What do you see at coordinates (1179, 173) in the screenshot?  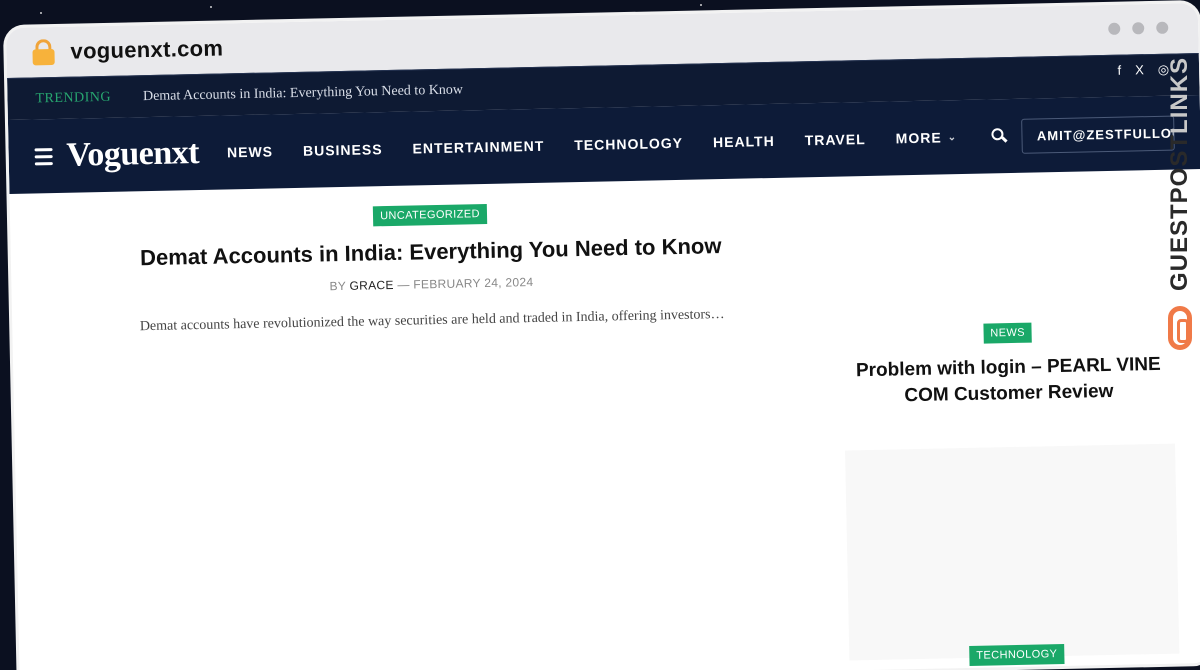 I see `watermark-text: GUESTPOSTLINKS` at bounding box center [1179, 173].